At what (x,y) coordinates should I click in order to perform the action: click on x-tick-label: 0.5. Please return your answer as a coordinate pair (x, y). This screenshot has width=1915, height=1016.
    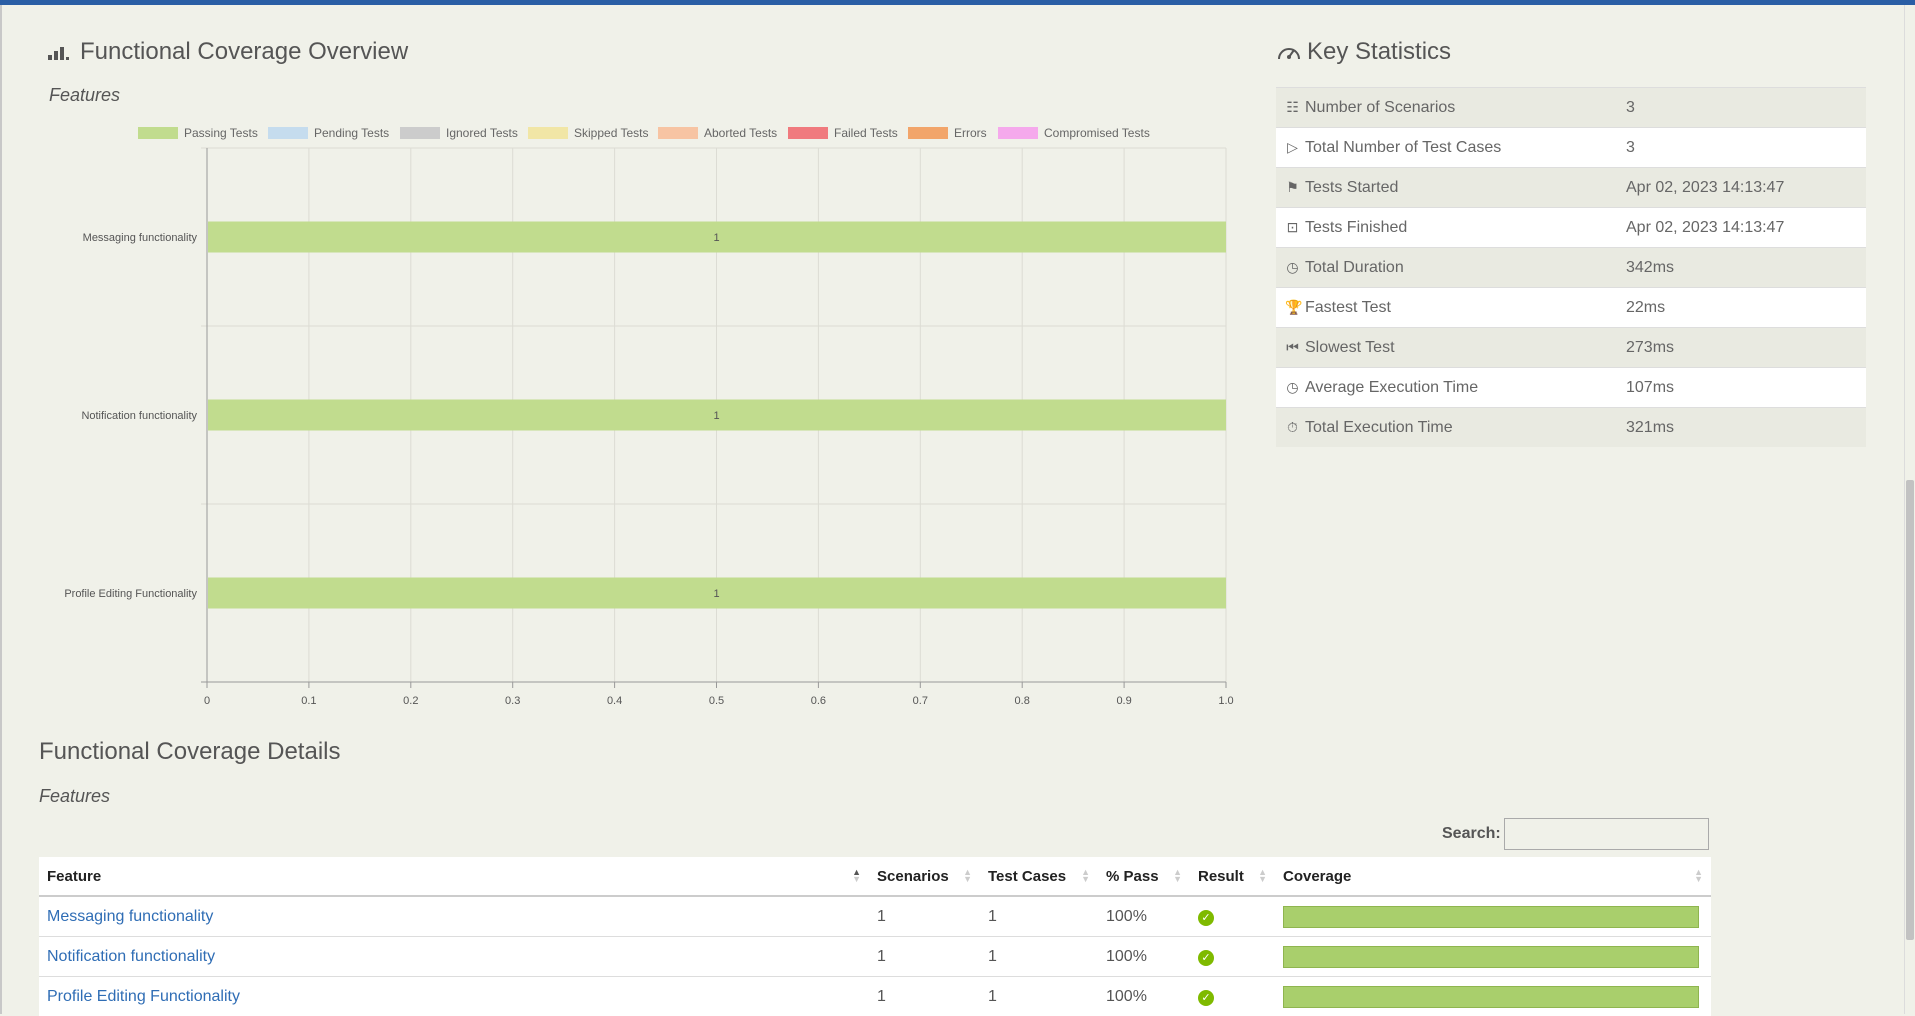
    Looking at the image, I should click on (716, 701).